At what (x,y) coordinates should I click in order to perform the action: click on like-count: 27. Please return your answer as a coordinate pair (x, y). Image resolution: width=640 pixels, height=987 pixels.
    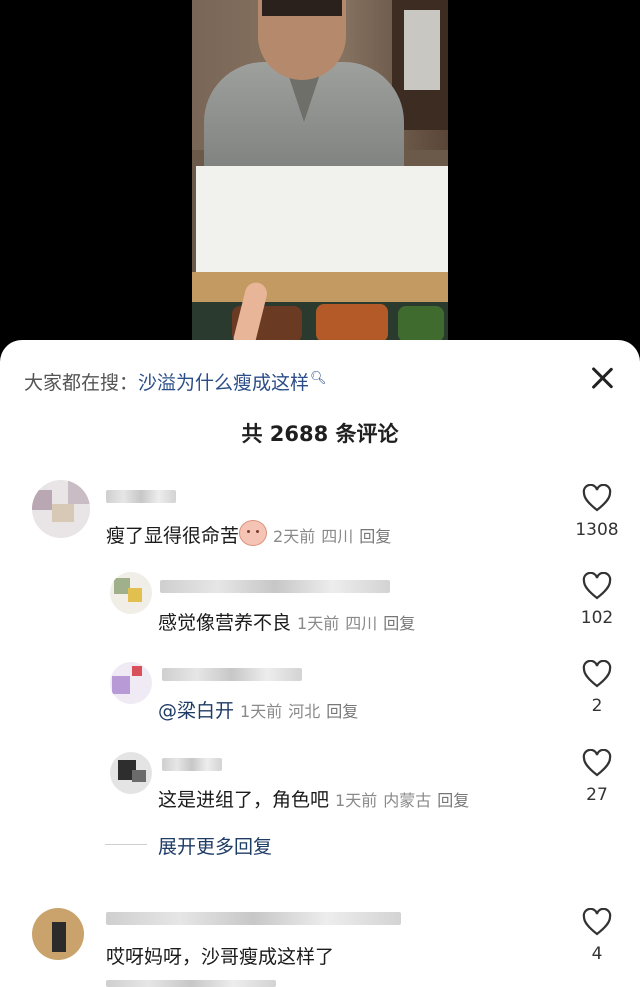
    Looking at the image, I should click on (597, 795).